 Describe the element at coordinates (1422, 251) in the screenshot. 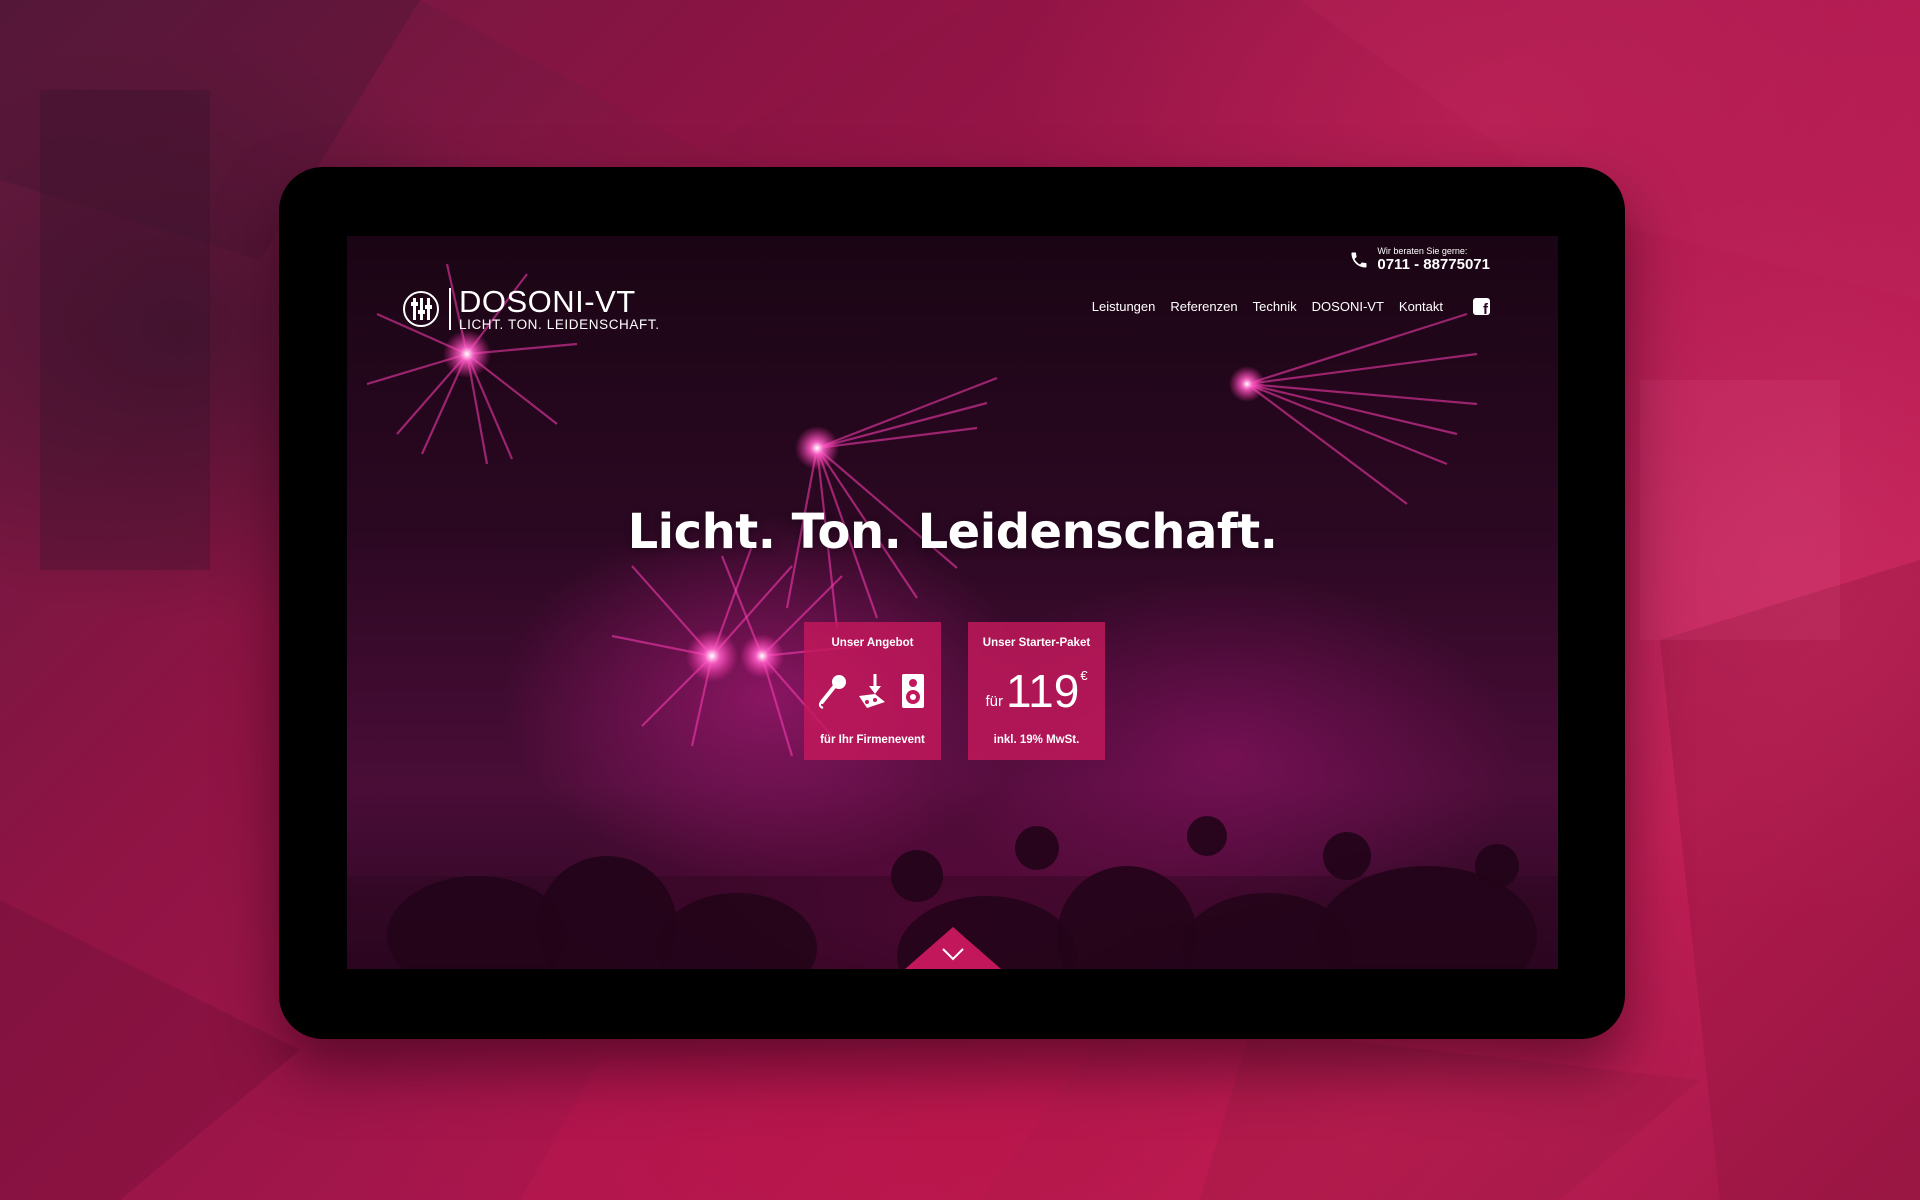

I see `contact-label: Wir beraten Sie gerne:` at that location.